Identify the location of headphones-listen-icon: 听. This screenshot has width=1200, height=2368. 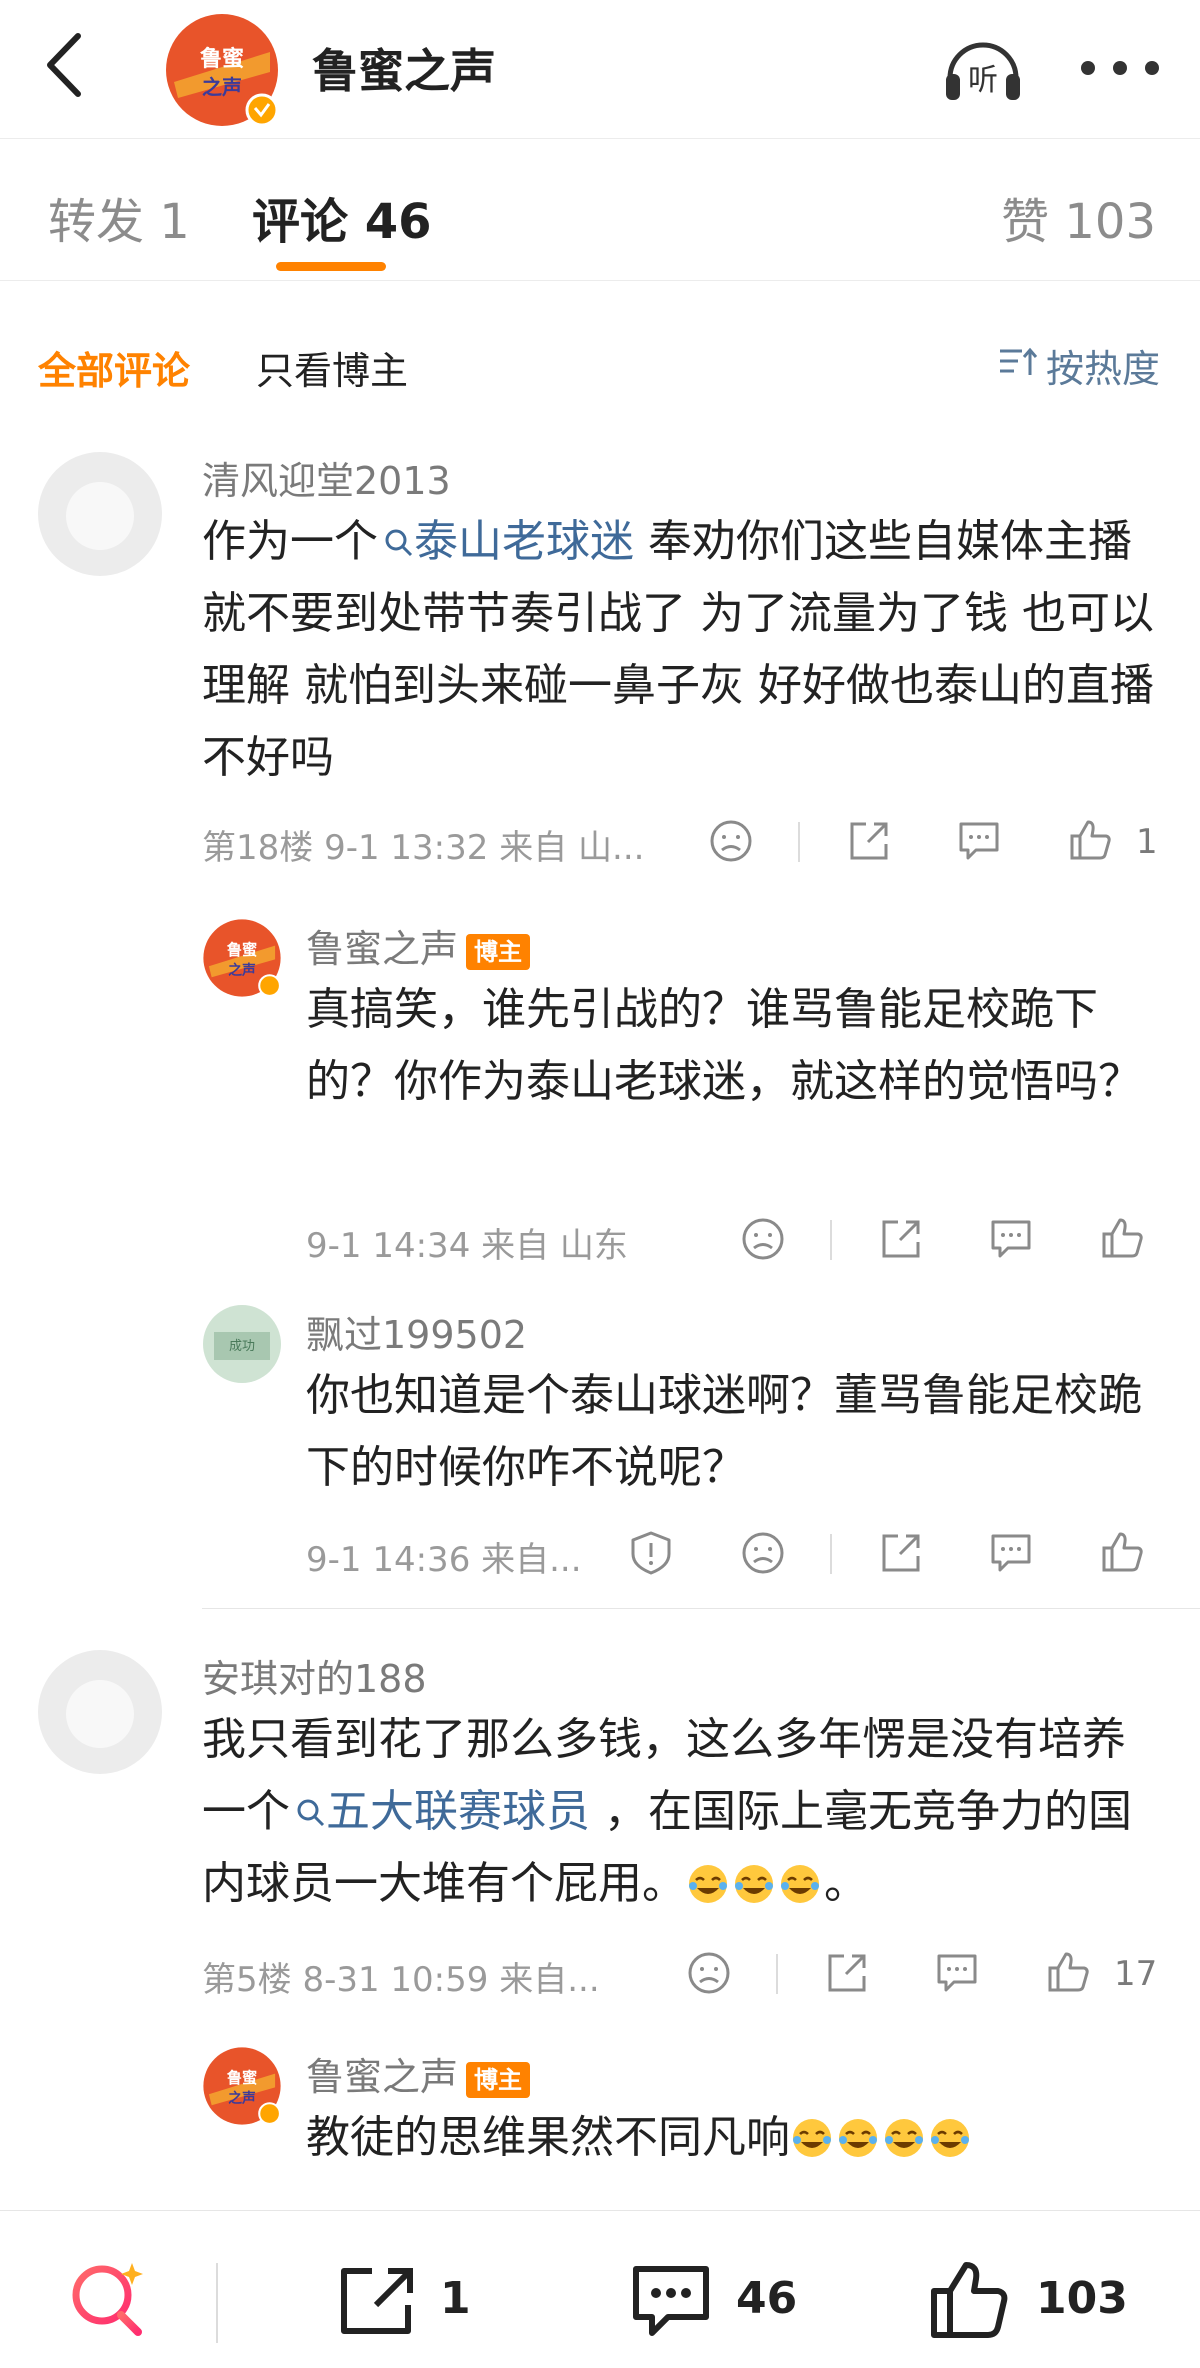
(983, 69).